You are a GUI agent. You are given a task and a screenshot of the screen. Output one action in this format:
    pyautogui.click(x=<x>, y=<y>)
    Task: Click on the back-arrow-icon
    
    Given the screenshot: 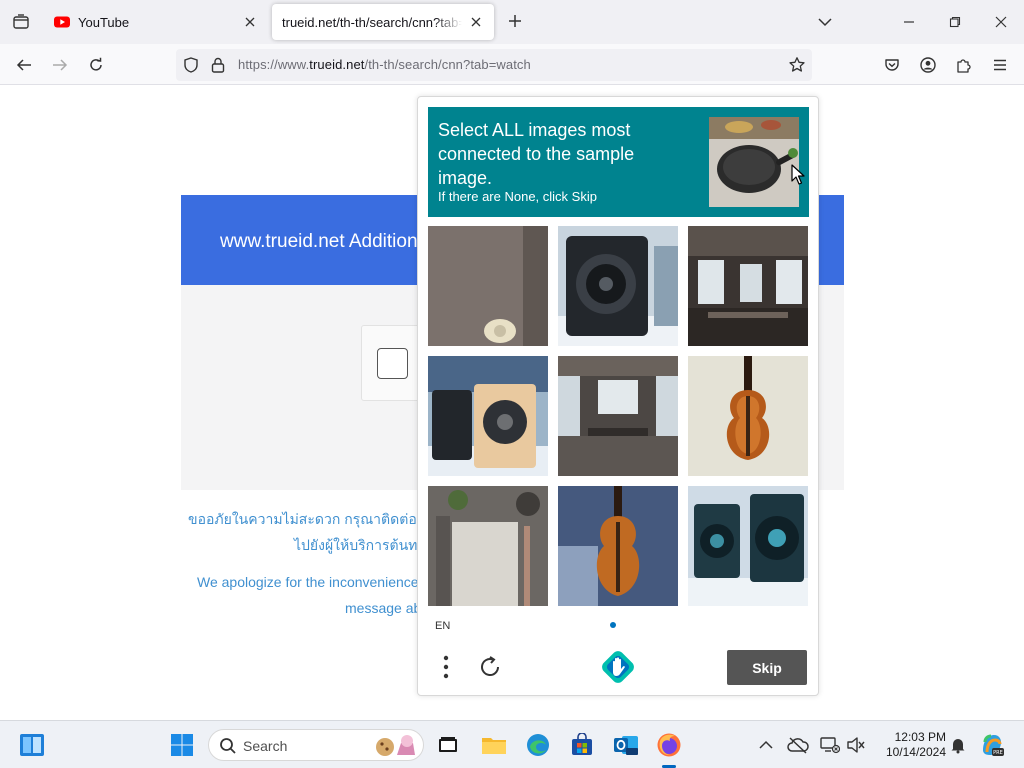 What is the action you would take?
    pyautogui.click(x=23, y=65)
    